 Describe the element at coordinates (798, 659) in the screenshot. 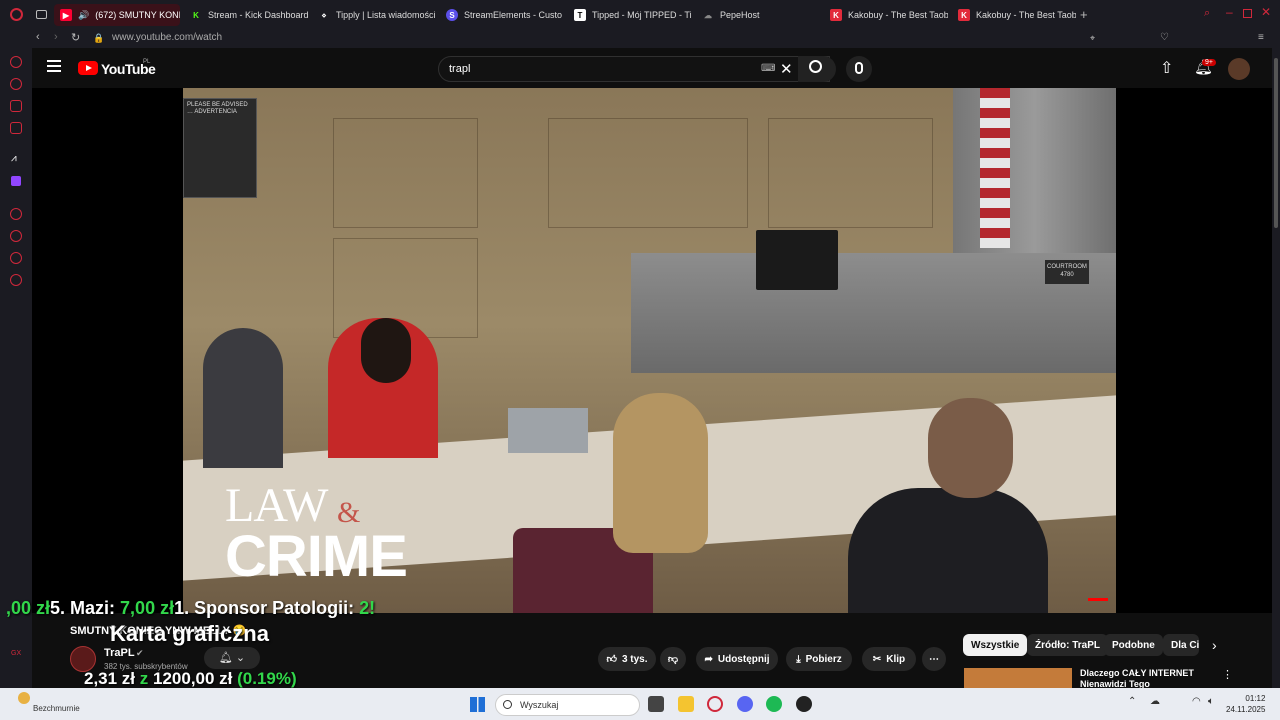

I see `download-icon: ⤓` at that location.